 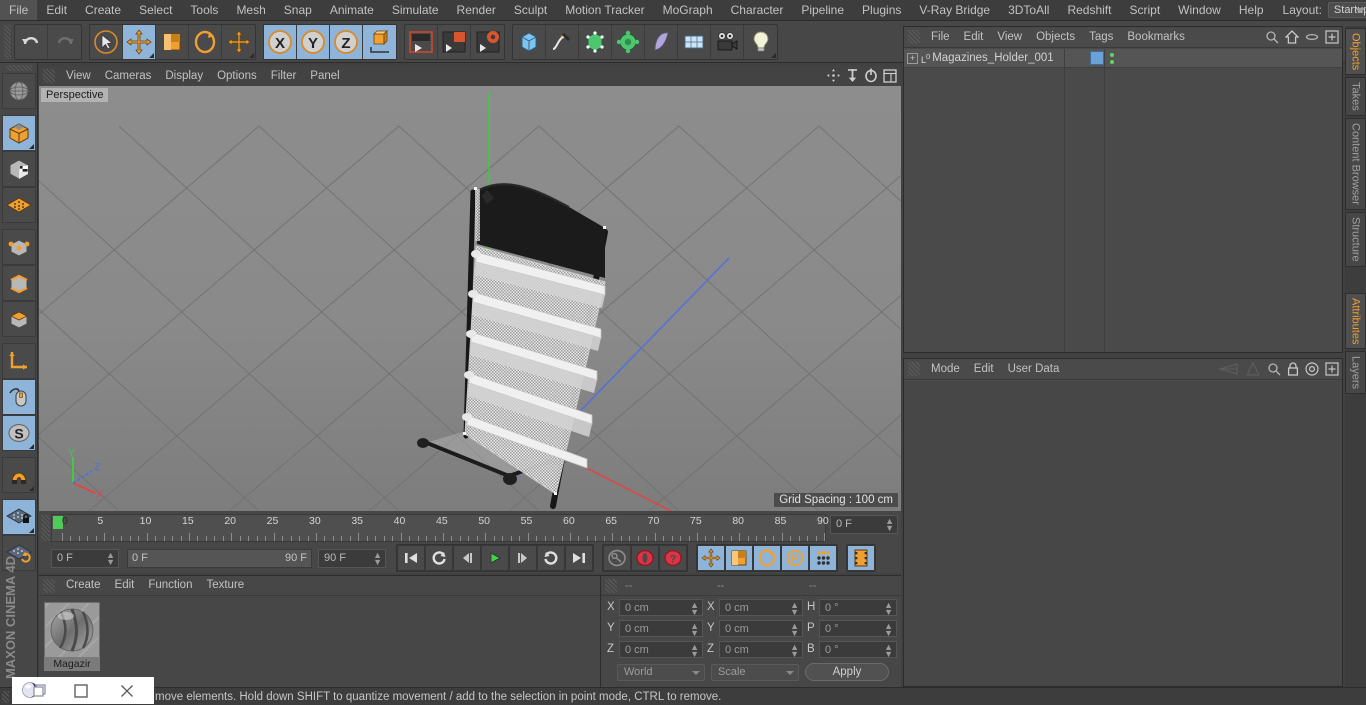 What do you see at coordinates (237, 76) in the screenshot?
I see `viewport-menu-options: Options` at bounding box center [237, 76].